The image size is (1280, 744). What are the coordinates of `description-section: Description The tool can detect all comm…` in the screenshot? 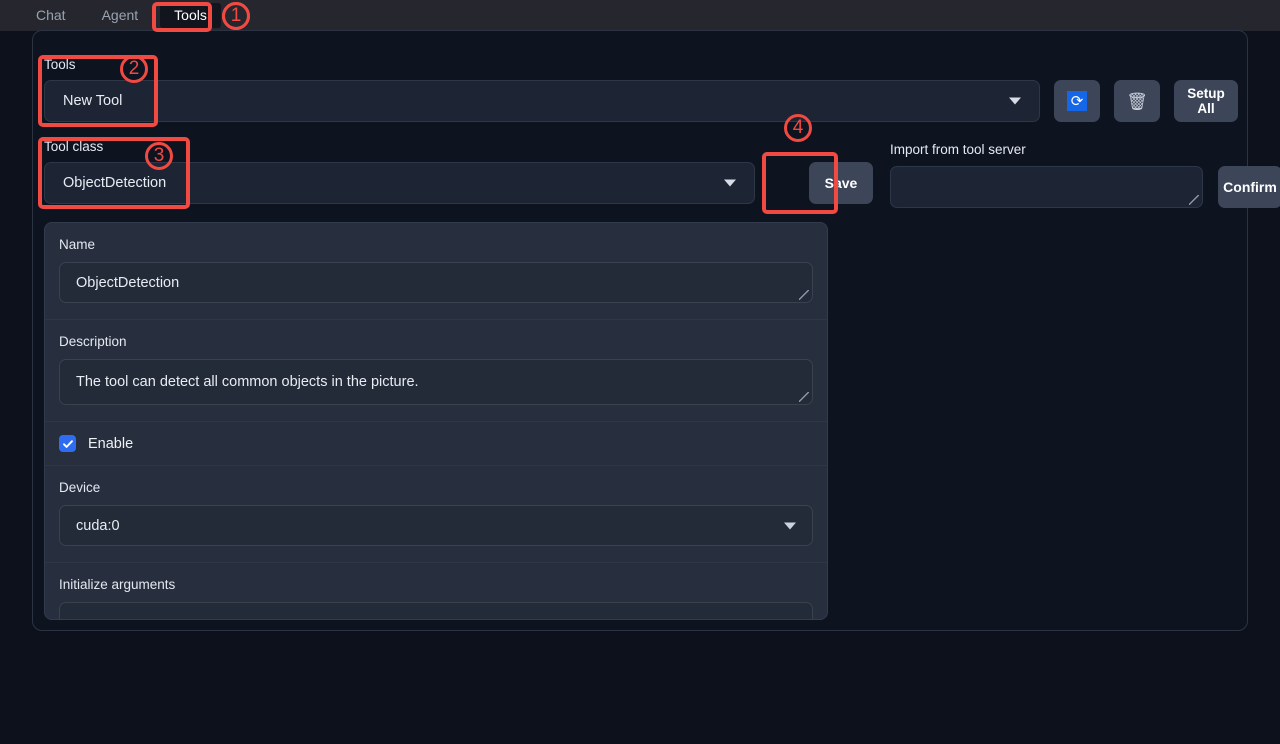 It's located at (436, 371).